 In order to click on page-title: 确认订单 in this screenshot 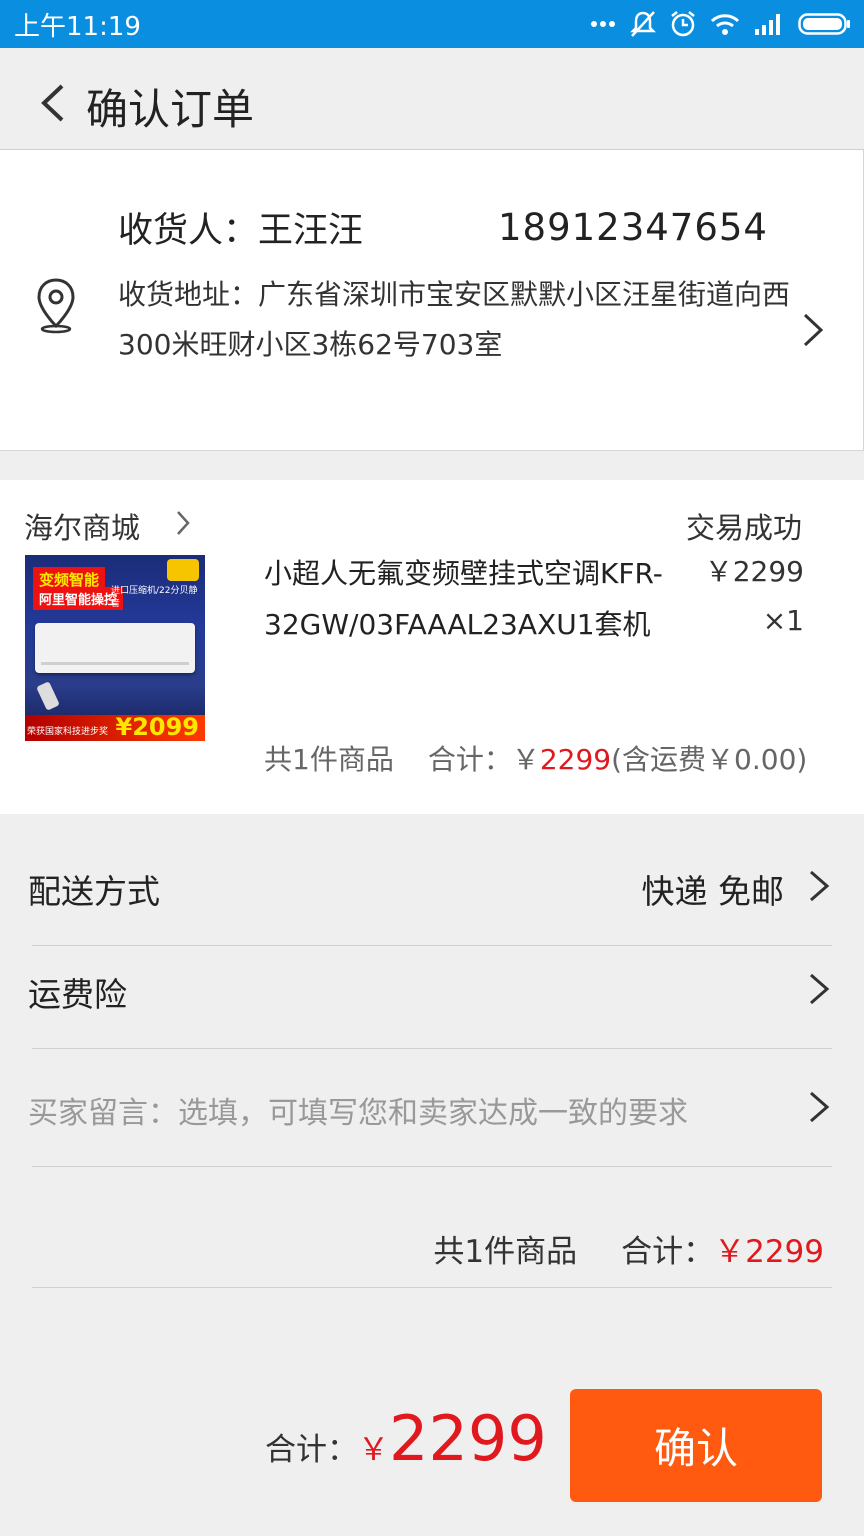, I will do `click(170, 109)`.